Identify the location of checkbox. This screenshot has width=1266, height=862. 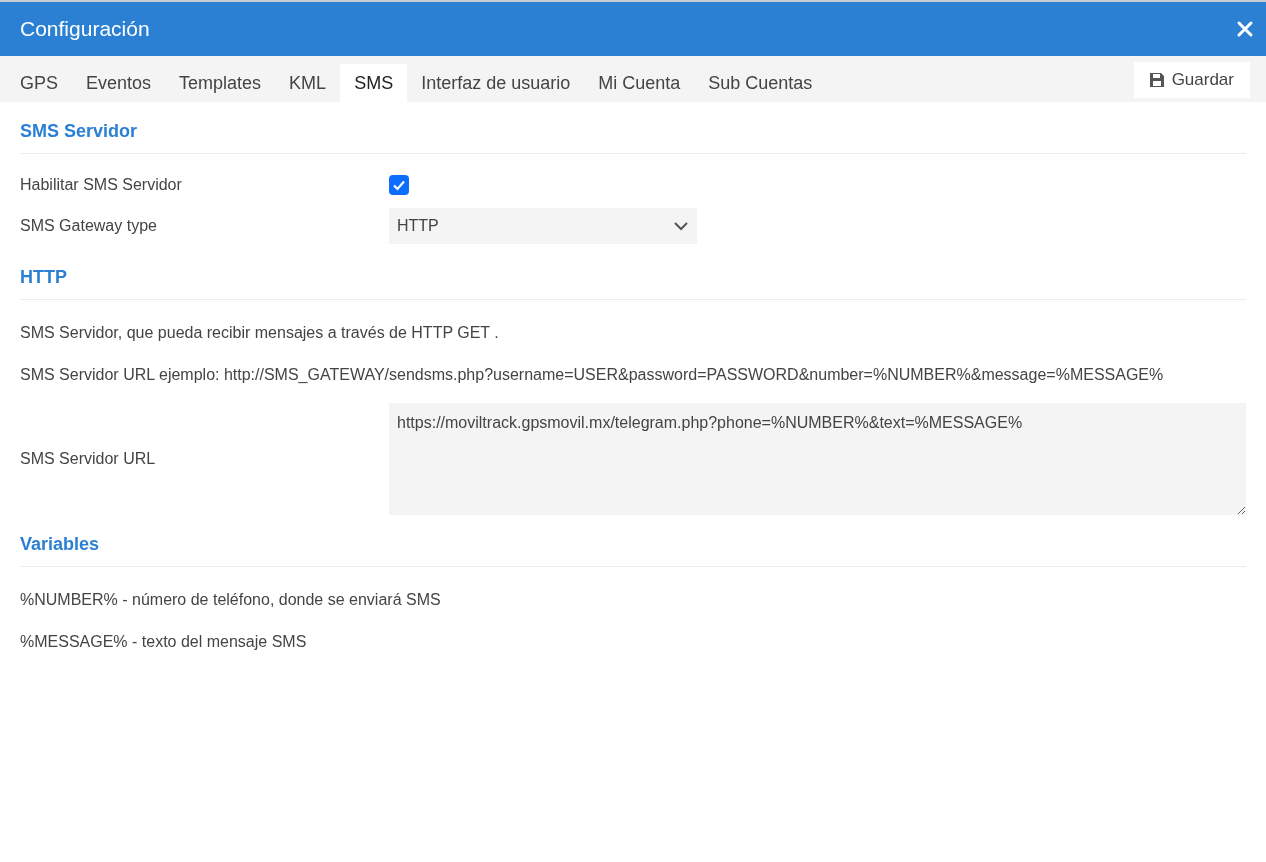
(399, 185).